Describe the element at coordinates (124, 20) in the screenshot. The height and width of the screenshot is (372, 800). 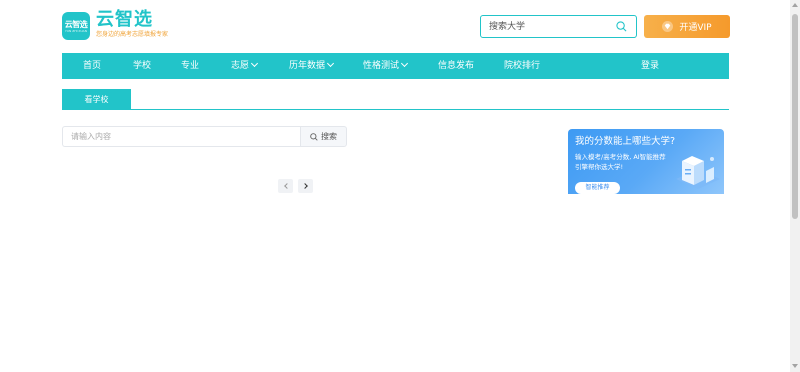
I see `brand-name: 云智选` at that location.